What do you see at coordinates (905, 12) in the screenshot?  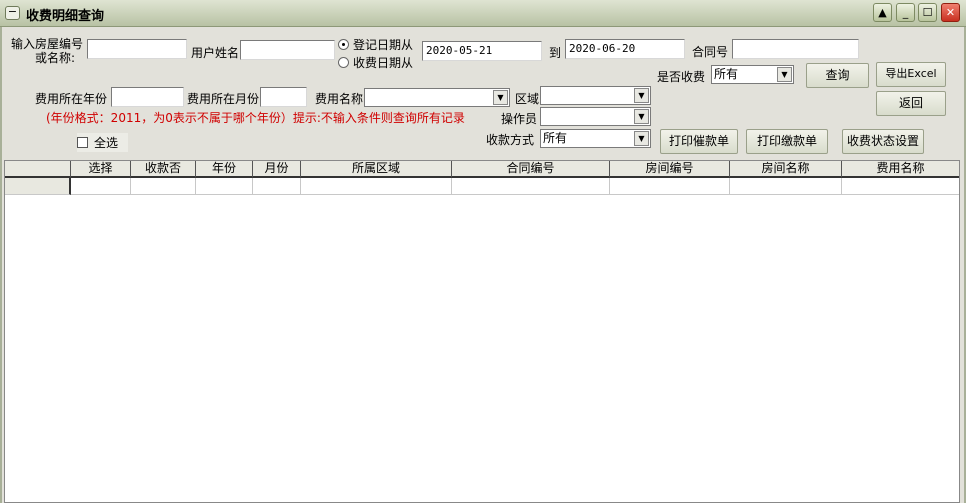 I see `minimize-button: _` at bounding box center [905, 12].